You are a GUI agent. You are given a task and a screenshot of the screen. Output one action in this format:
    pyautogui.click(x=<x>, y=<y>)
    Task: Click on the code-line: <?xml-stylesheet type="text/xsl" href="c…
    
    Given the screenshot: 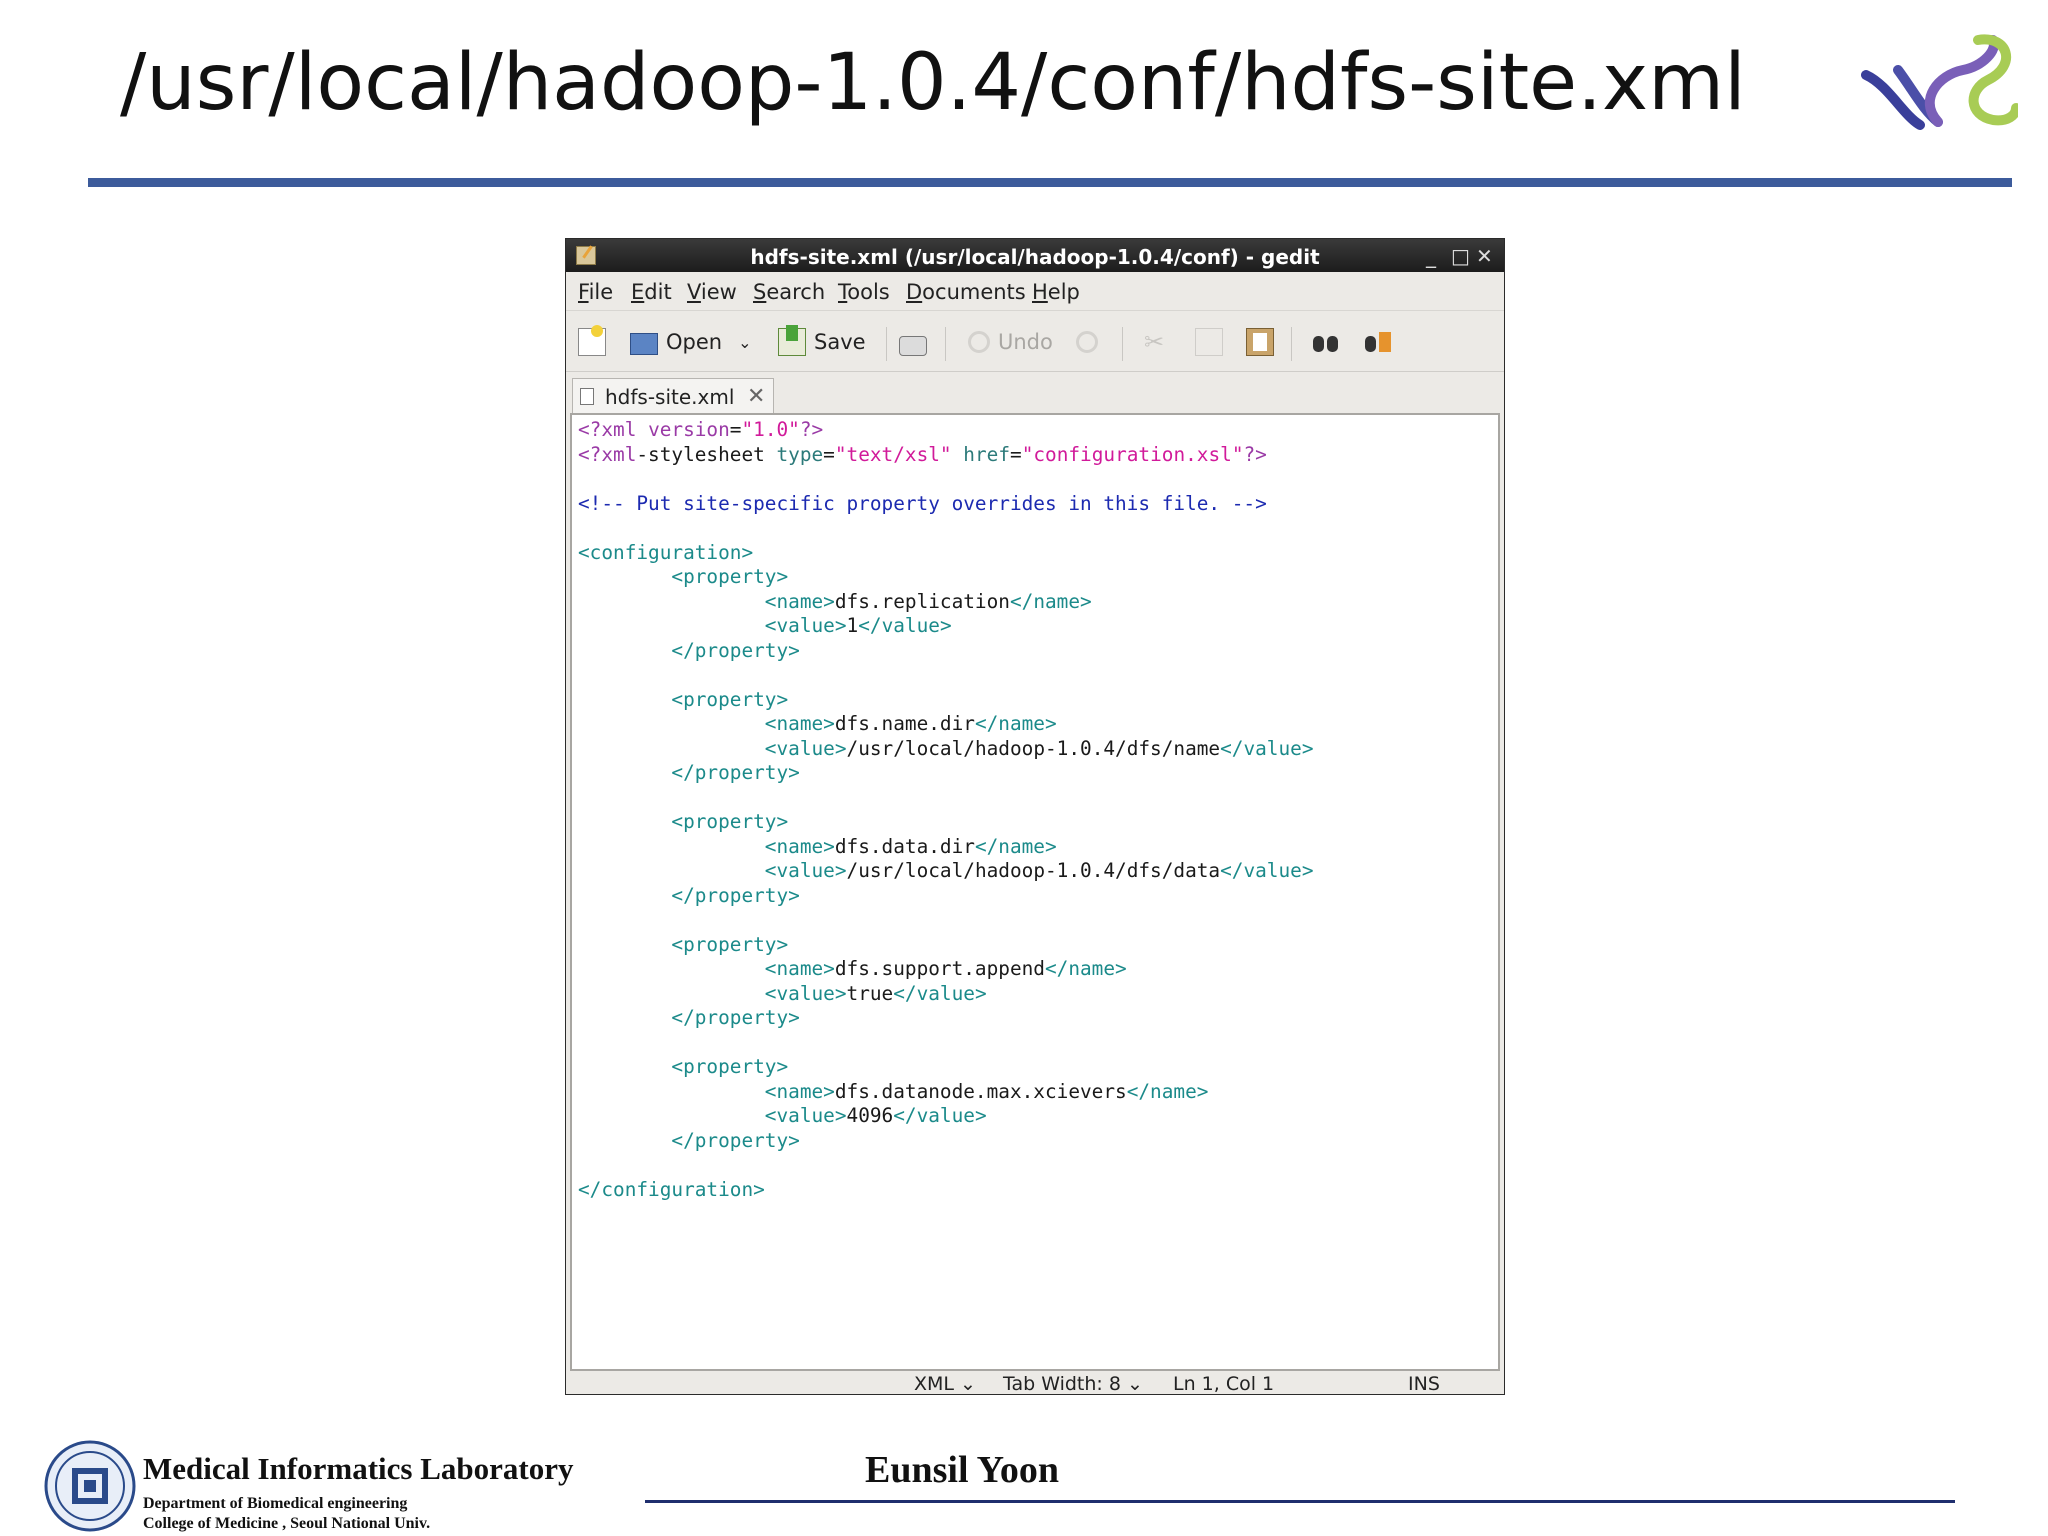 What is the action you would take?
    pyautogui.click(x=922, y=454)
    